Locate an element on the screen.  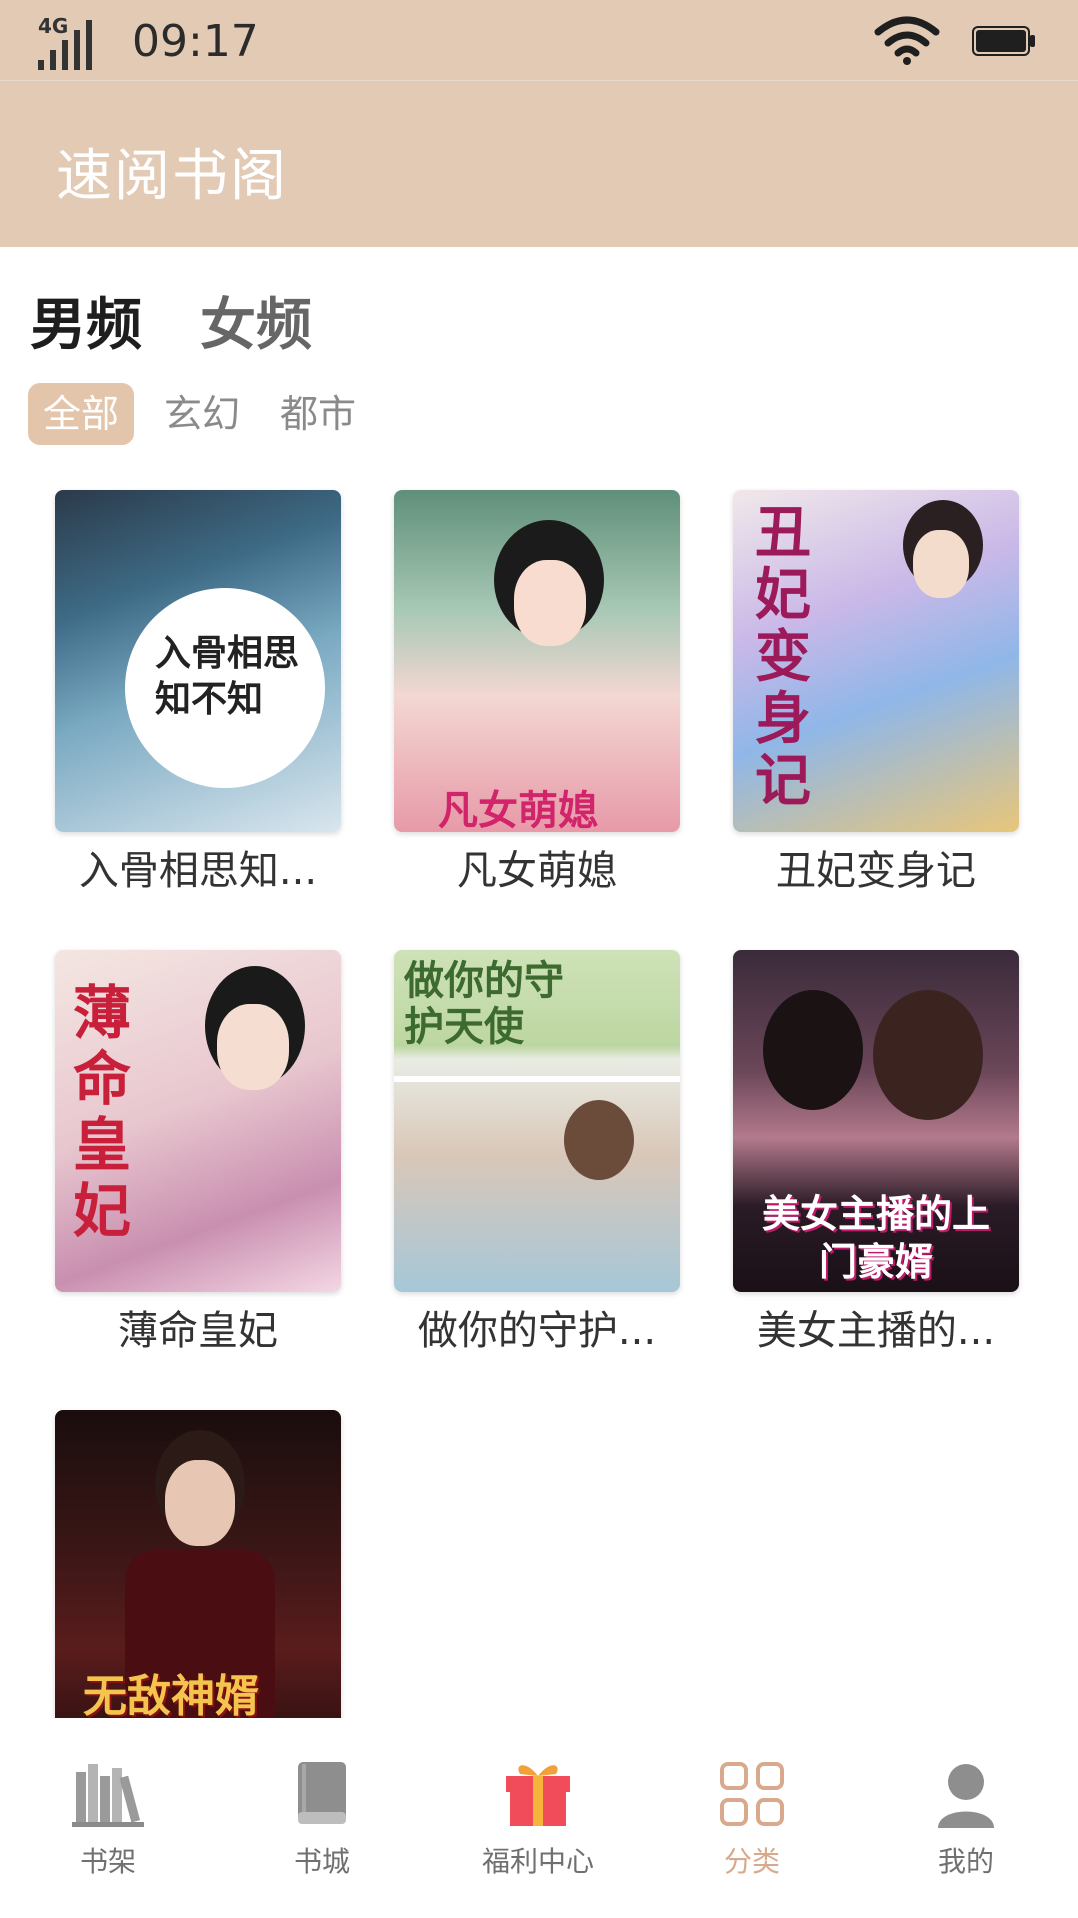
cover-title: 薄命皇妃 is located at coordinates (102, 1112).